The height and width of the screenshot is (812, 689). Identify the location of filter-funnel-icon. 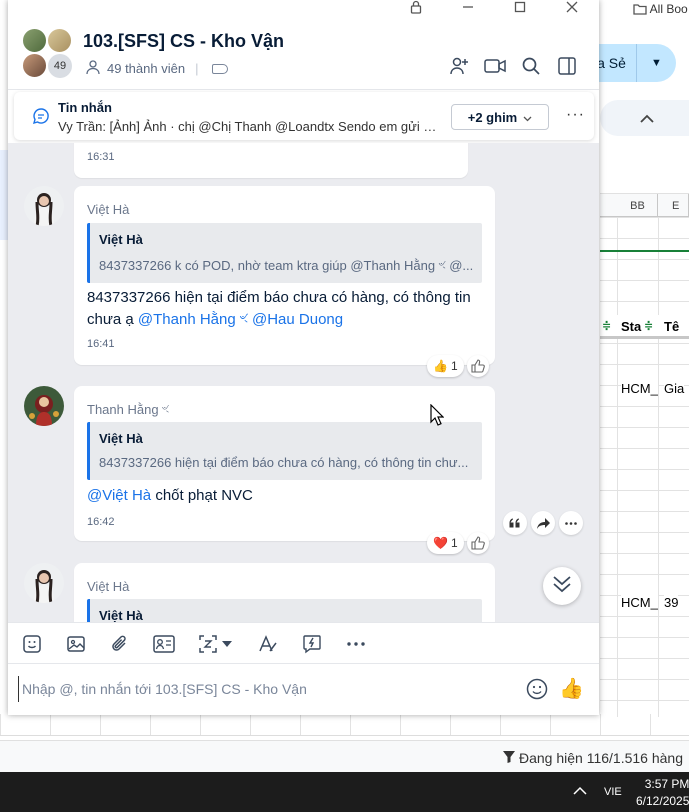
(509, 758).